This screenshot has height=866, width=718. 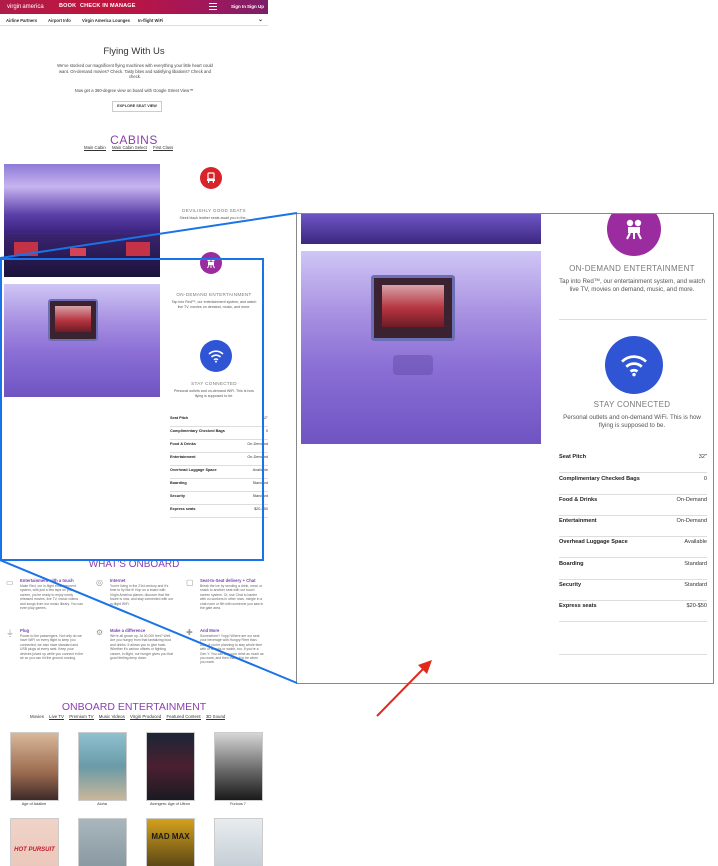 What do you see at coordinates (149, 621) in the screenshot?
I see `connector-line-bottom` at bounding box center [149, 621].